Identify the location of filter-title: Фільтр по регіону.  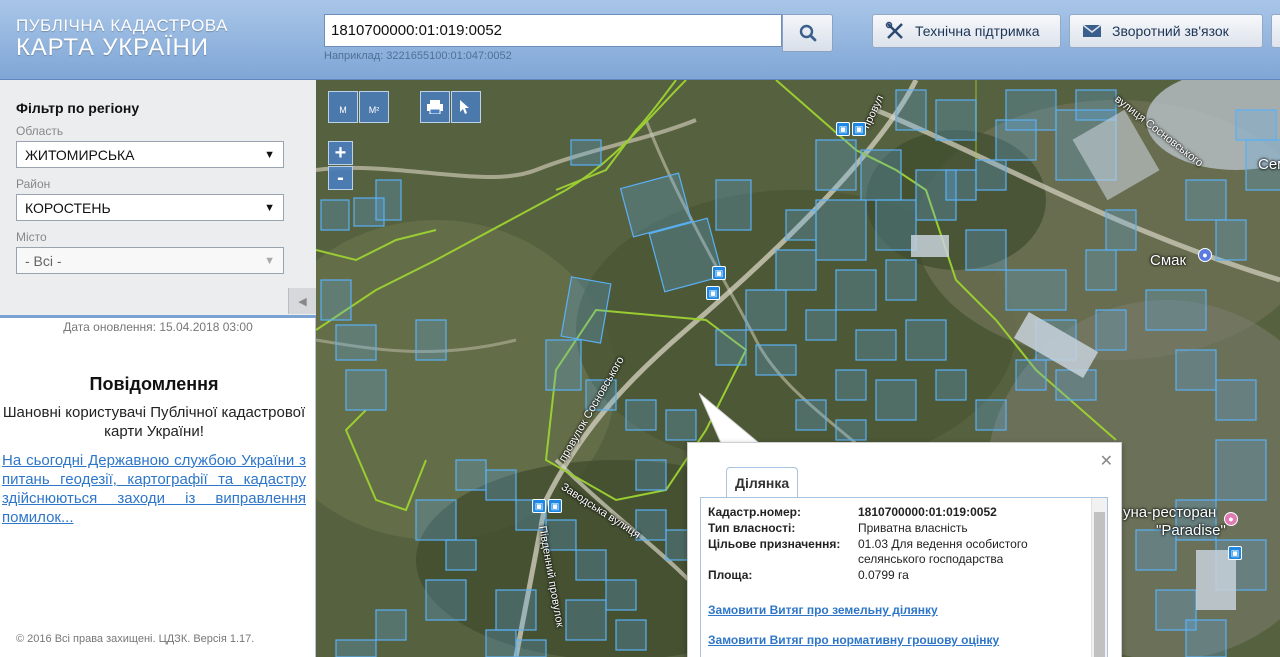
(78, 108).